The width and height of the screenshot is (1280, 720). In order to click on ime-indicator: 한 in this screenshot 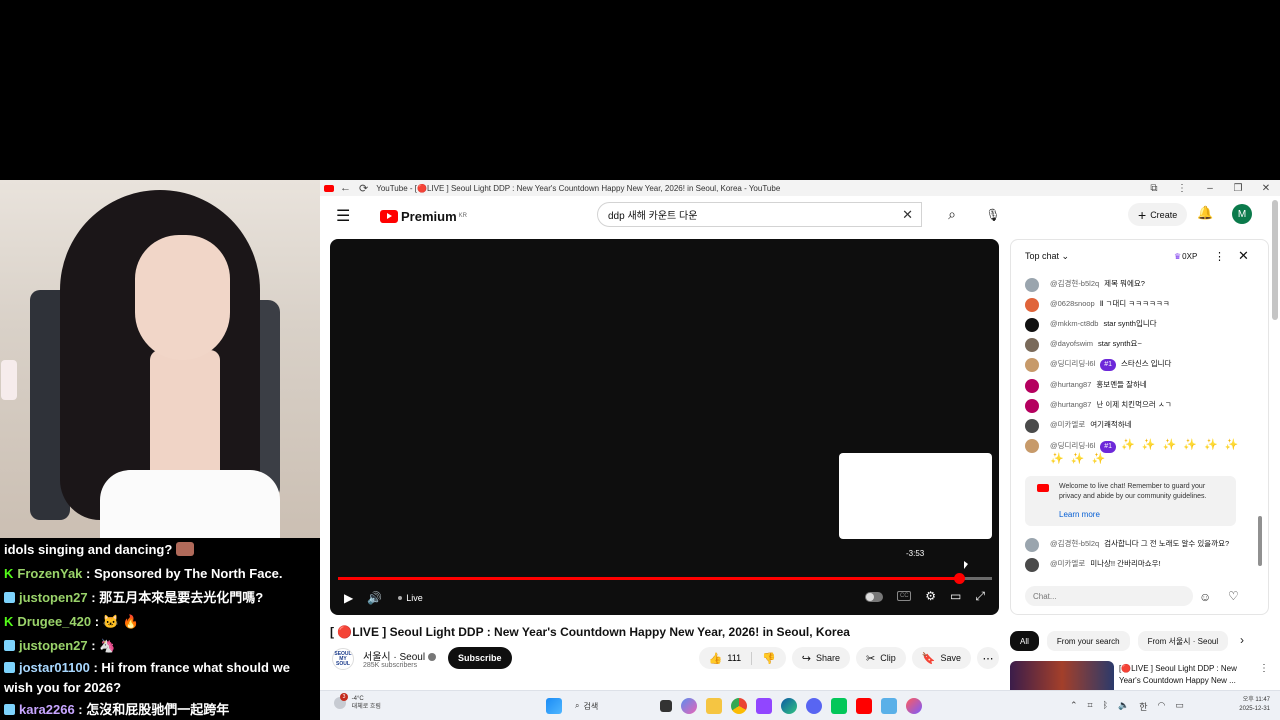, I will do `click(1143, 706)`.